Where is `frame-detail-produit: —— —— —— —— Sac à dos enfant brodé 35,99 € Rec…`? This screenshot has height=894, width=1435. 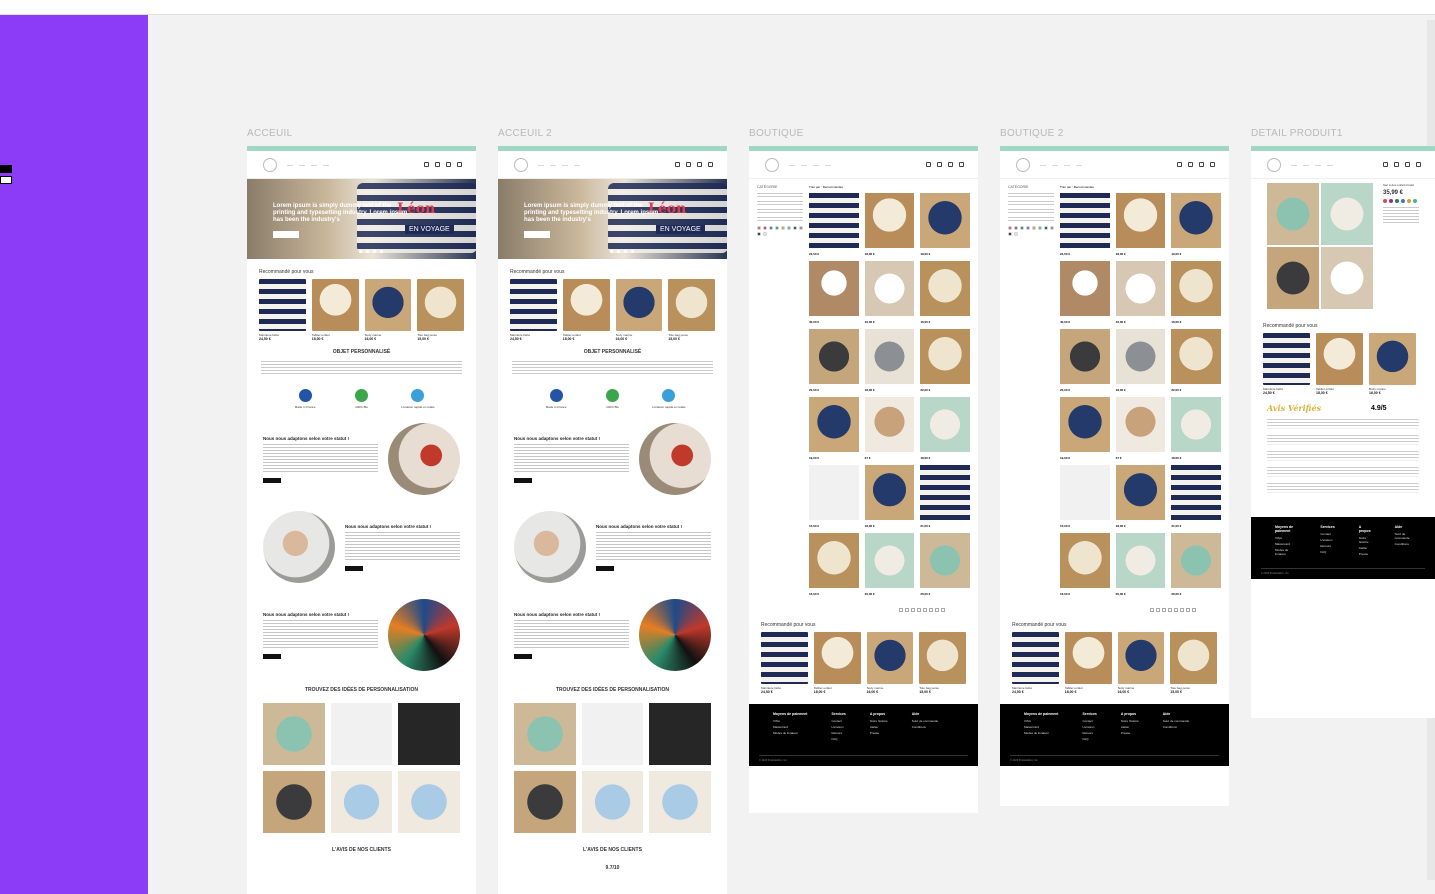
frame-detail-produit: —— —— —— —— Sac à dos enfant brodé 35,99 € Rec… is located at coordinates (1343, 432).